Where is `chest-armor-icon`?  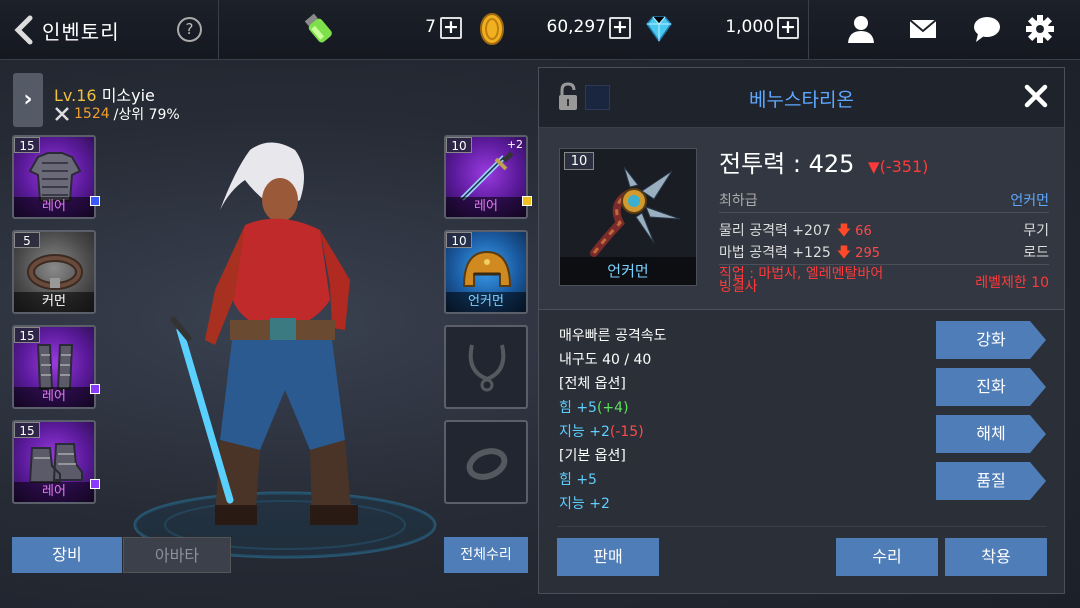 chest-armor-icon is located at coordinates (55, 177).